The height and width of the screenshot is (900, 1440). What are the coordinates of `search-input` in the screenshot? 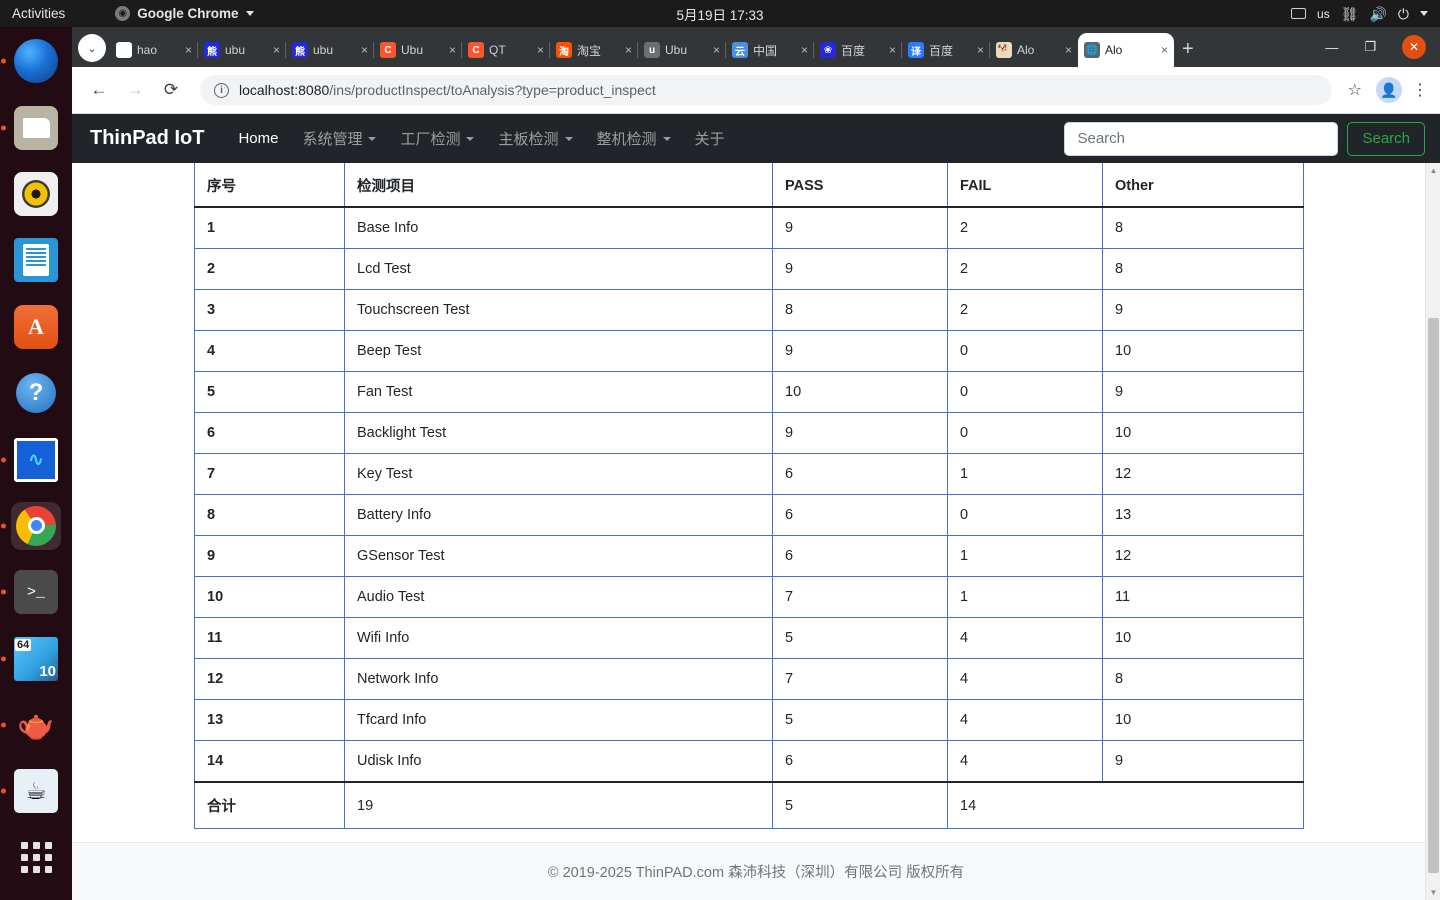 It's located at (1201, 138).